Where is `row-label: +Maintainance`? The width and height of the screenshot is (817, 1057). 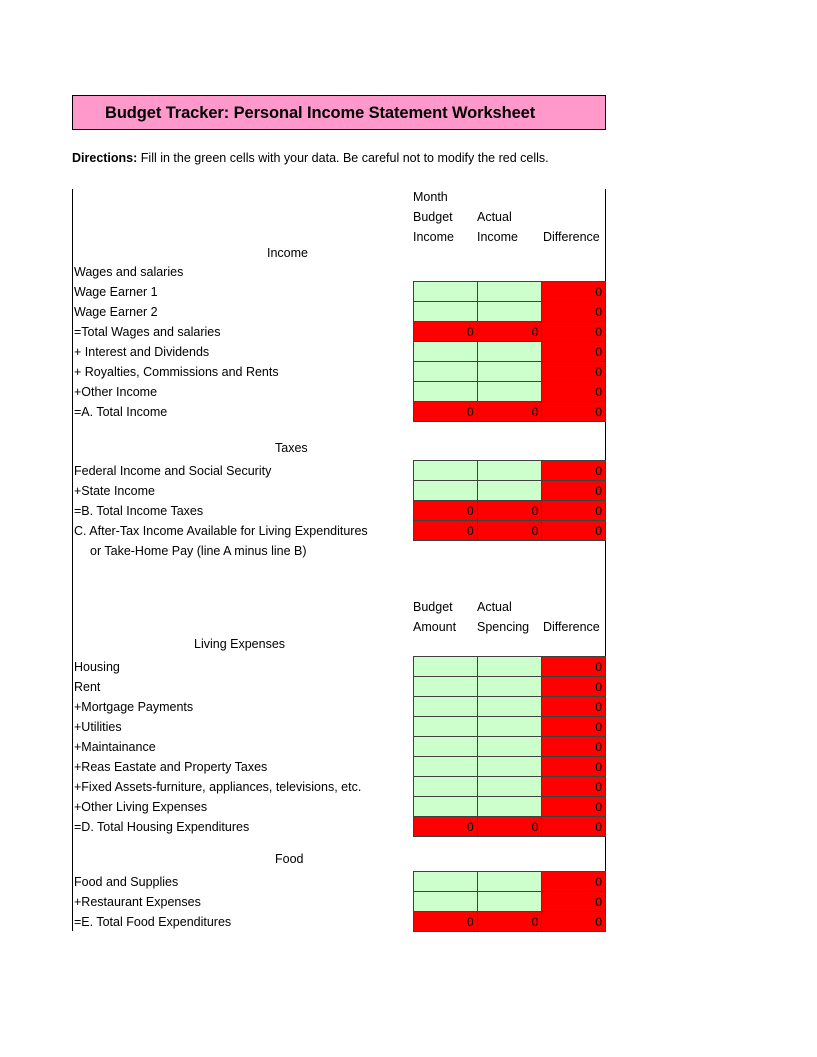 row-label: +Maintainance is located at coordinates (115, 747).